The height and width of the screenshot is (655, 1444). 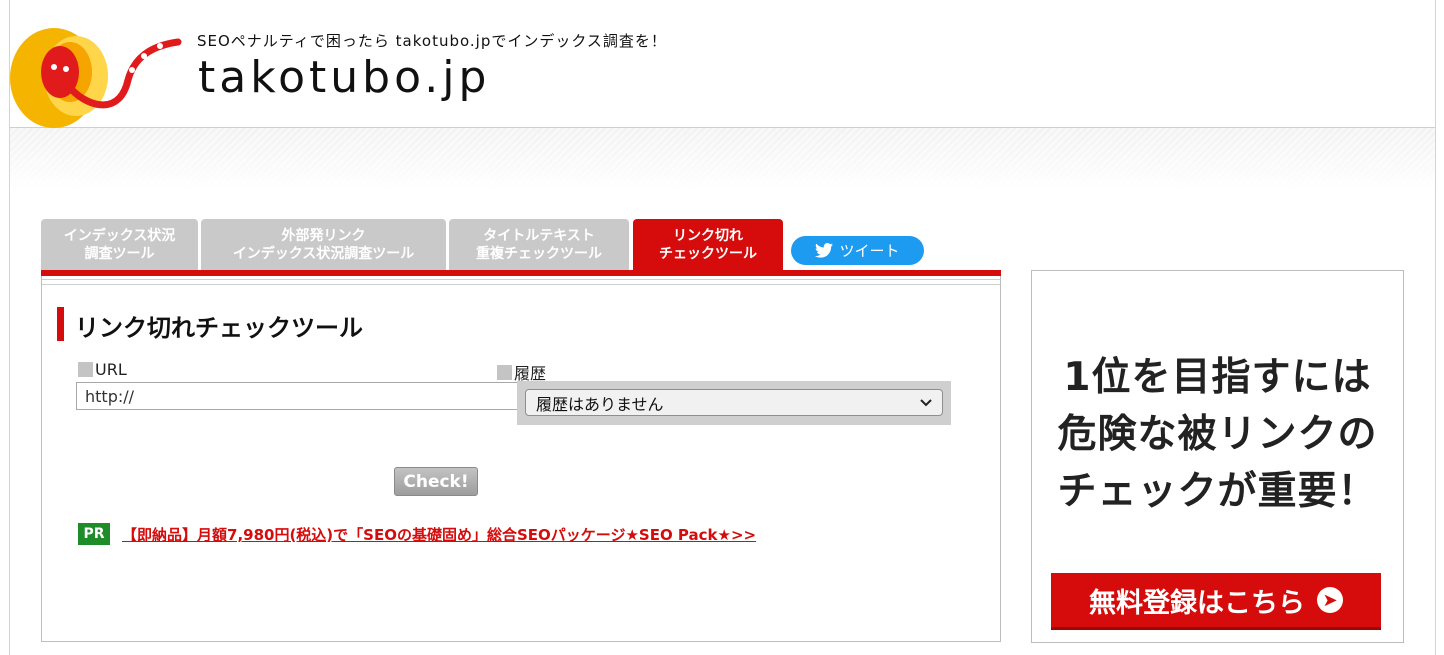 I want to click on history-select: 履歴はありません, so click(x=734, y=402).